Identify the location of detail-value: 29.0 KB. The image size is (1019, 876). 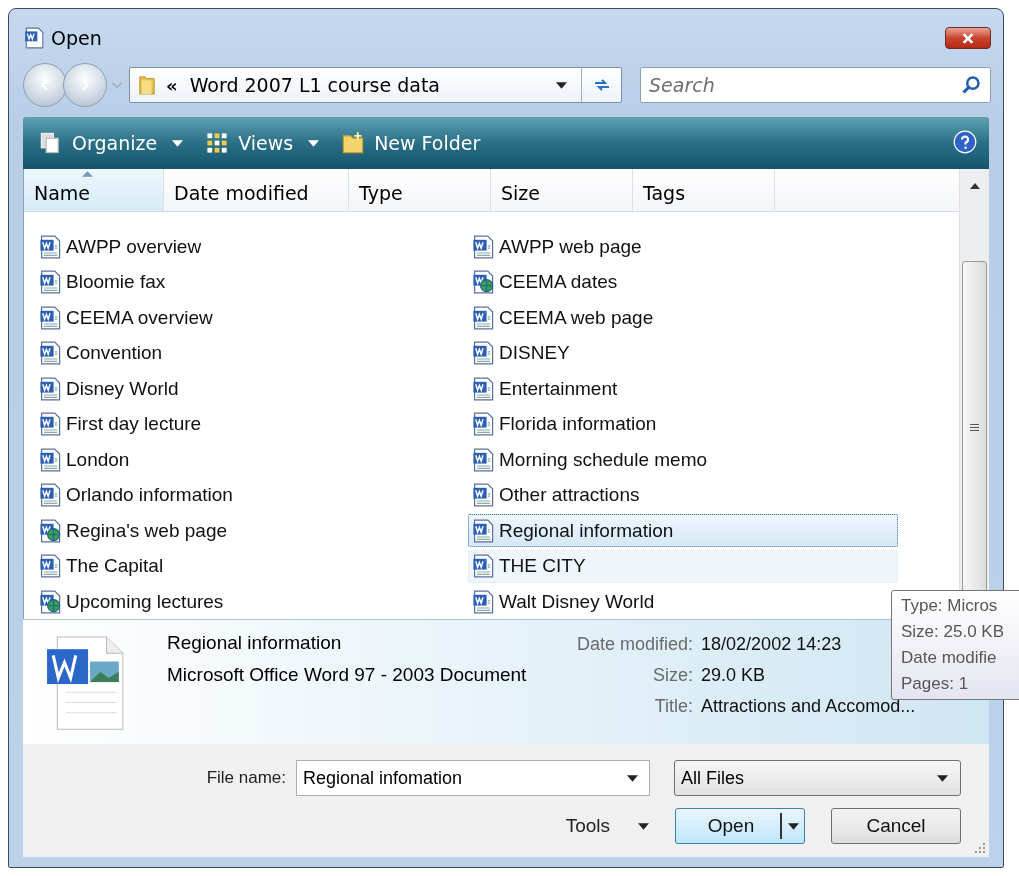
(733, 675).